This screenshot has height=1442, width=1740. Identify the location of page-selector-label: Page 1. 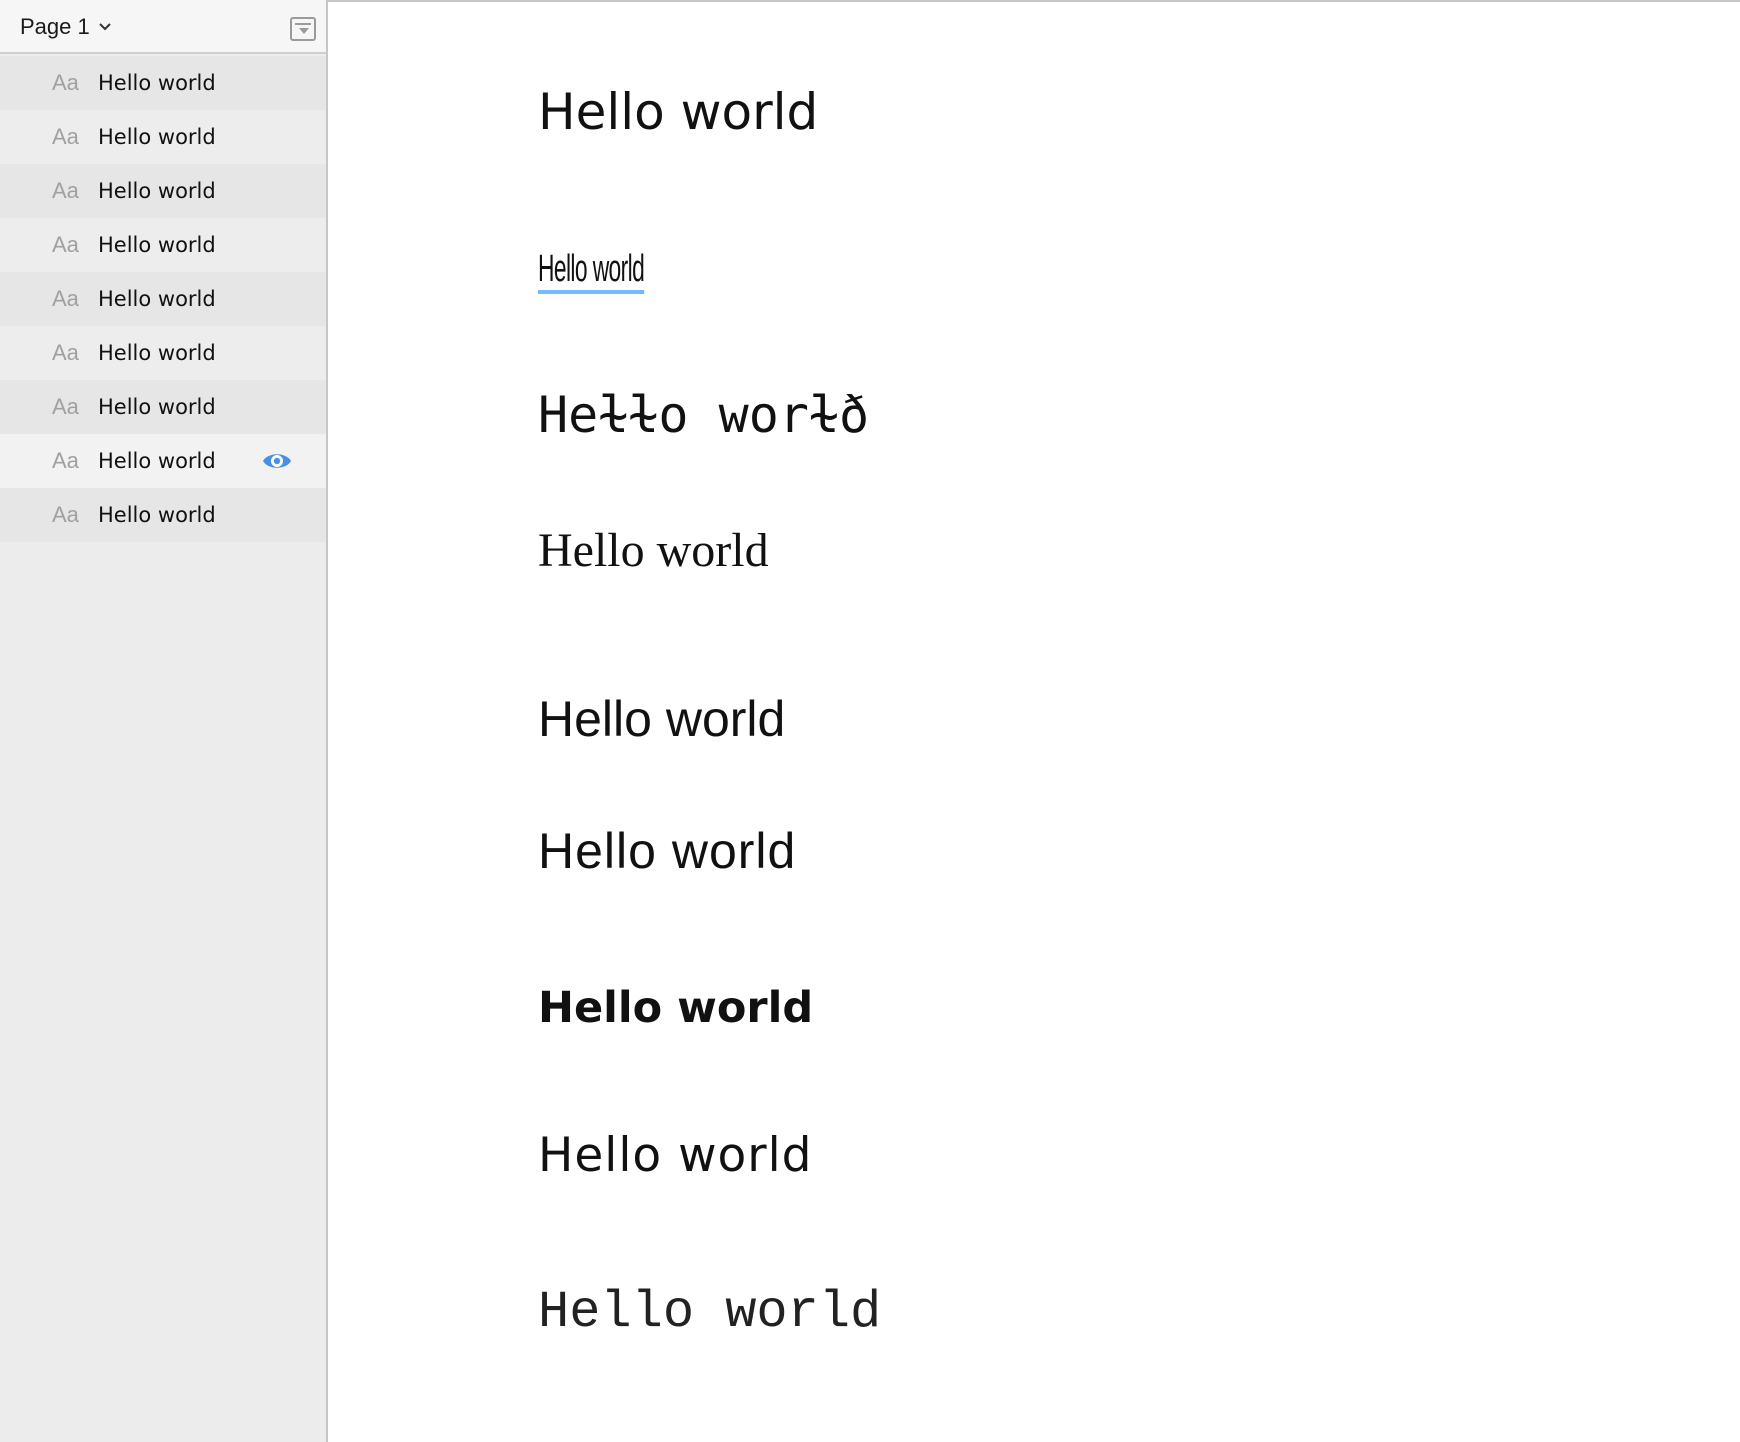
(55, 26).